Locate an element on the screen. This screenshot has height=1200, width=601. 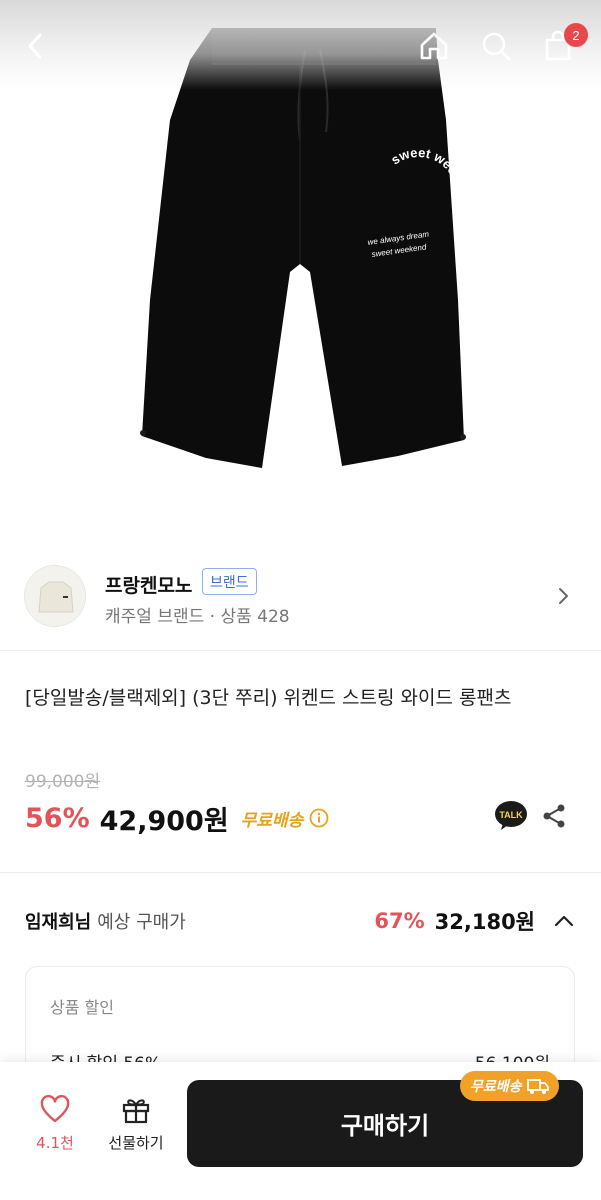
discount-rate: 56% is located at coordinates (57, 818).